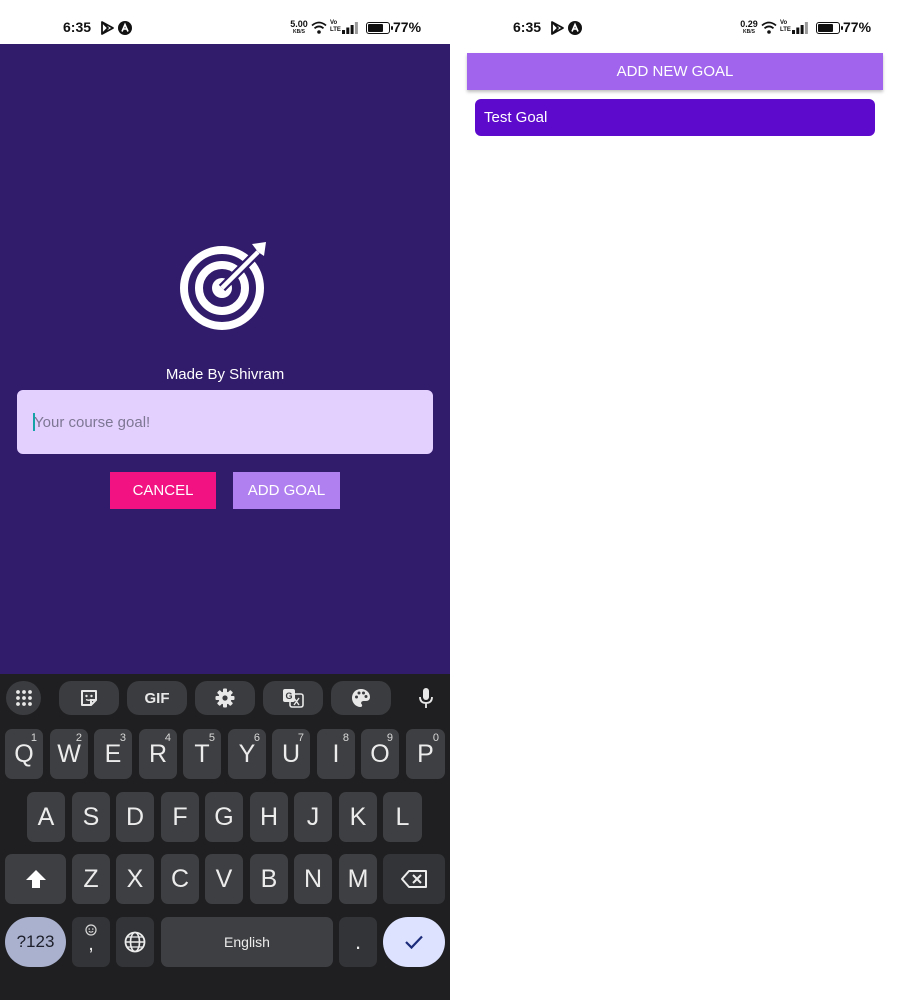 The height and width of the screenshot is (1000, 900). Describe the element at coordinates (675, 117) in the screenshot. I see `goal-list-item: Test Goal` at that location.